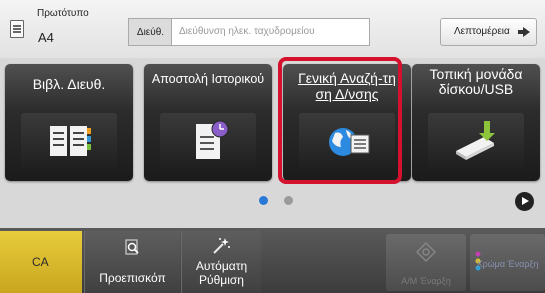 Image resolution: width=545 pixels, height=293 pixels. Describe the element at coordinates (63, 13) in the screenshot. I see `original-label: Πρωτότυπο` at that location.